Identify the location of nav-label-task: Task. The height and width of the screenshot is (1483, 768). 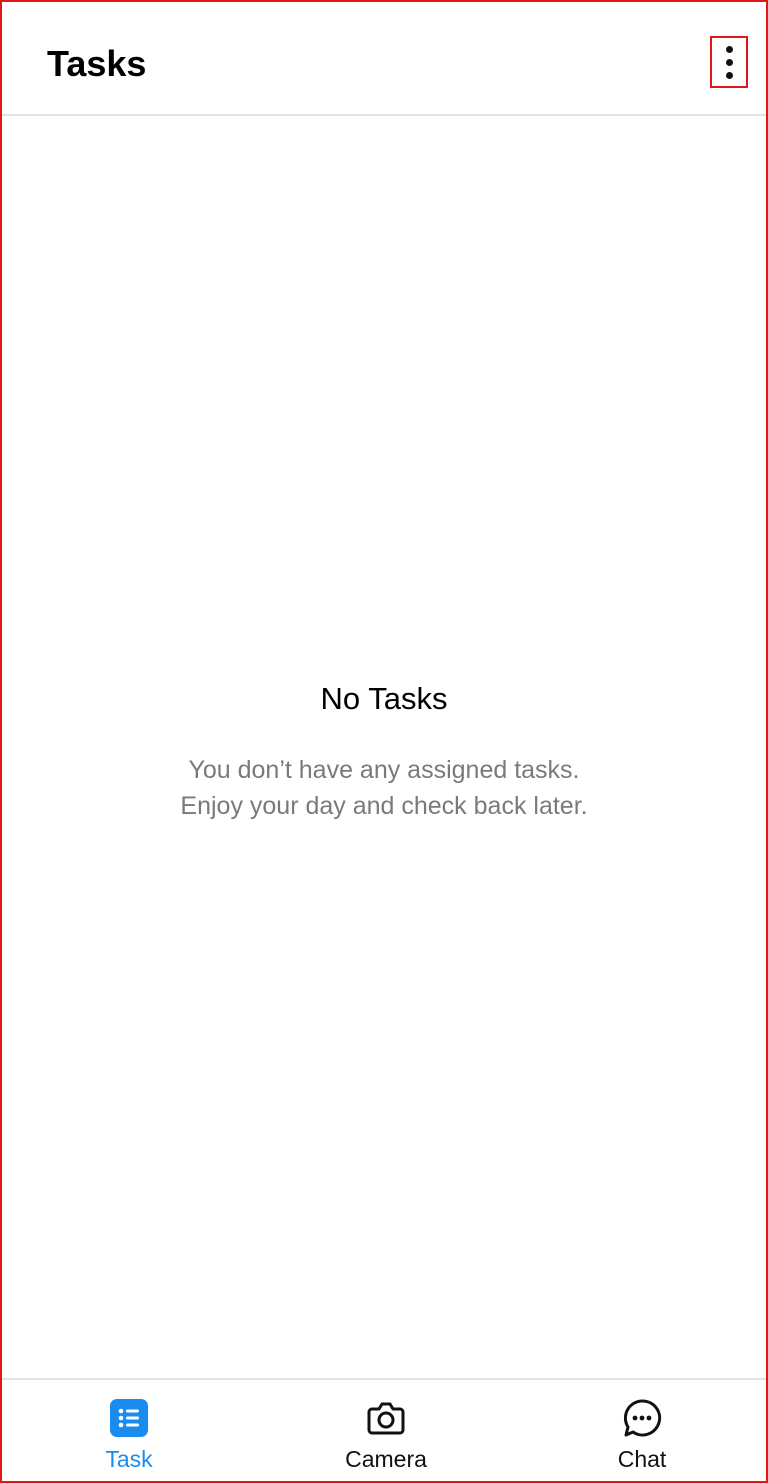
(129, 1459).